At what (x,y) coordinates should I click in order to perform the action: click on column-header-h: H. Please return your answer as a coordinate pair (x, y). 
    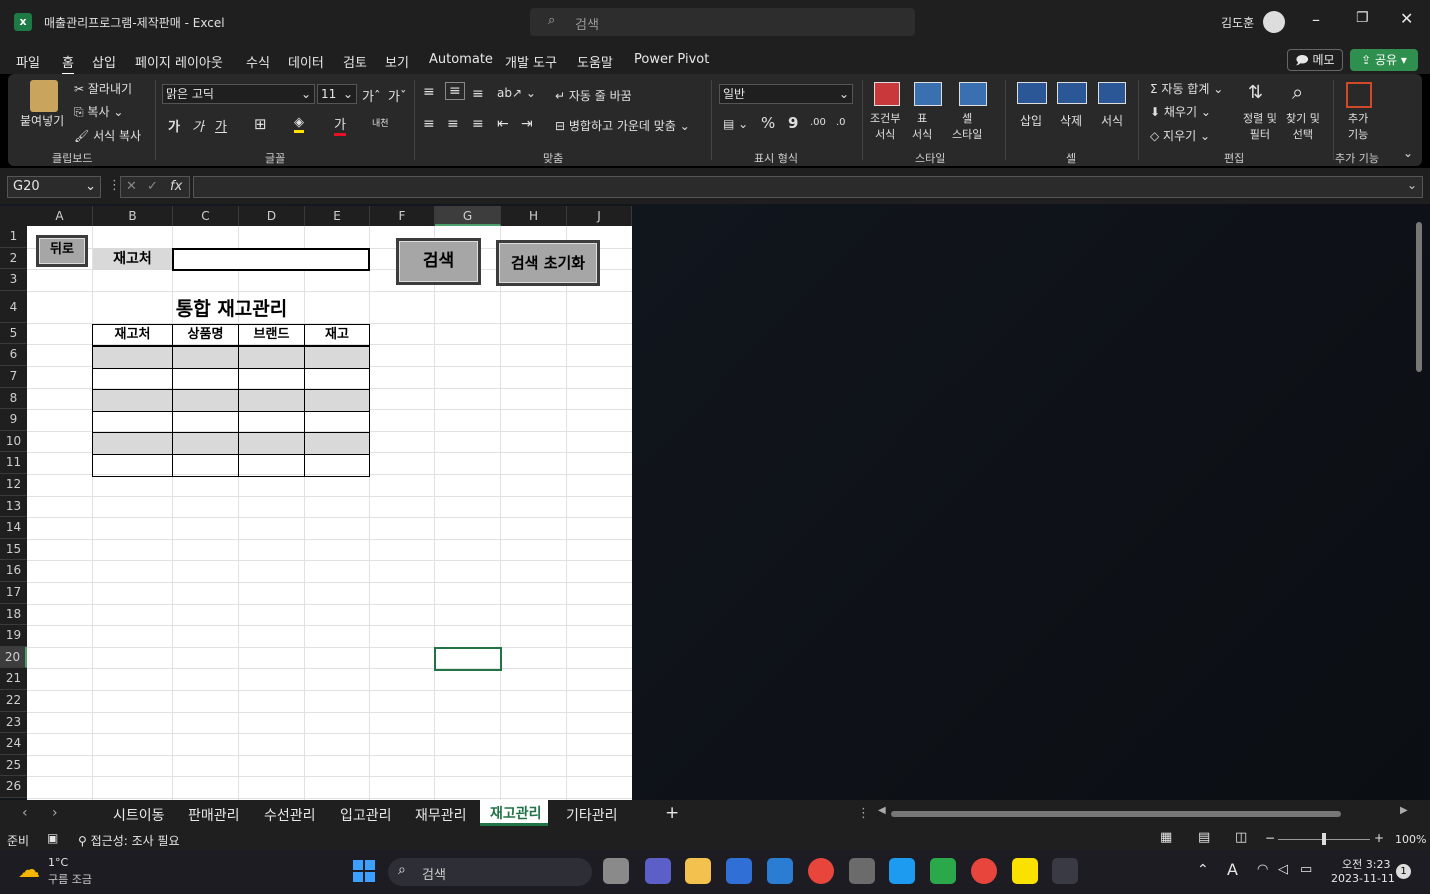
    Looking at the image, I should click on (534, 216).